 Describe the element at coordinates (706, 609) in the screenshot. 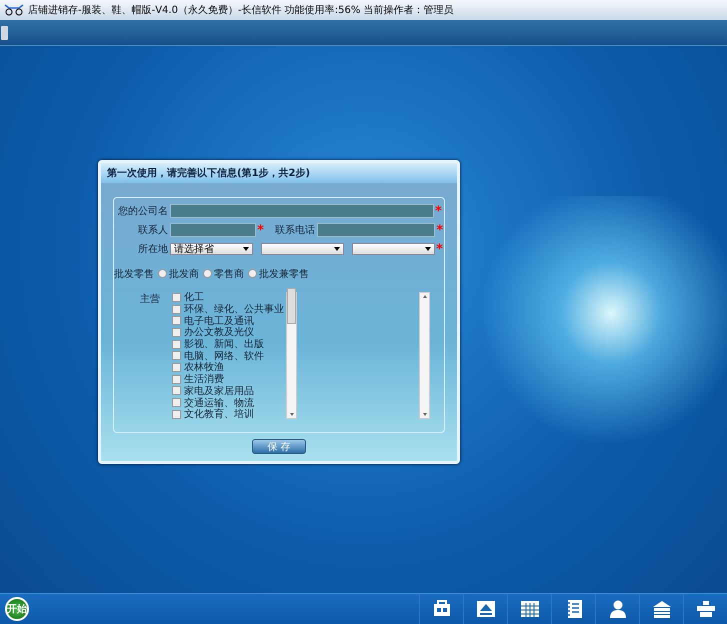

I see `blocks-icon` at that location.